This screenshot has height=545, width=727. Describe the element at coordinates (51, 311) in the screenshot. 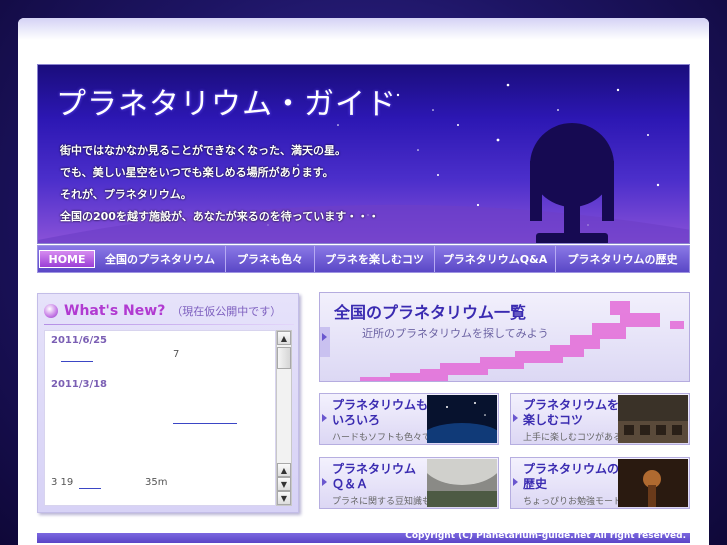

I see `bubble-icon` at that location.